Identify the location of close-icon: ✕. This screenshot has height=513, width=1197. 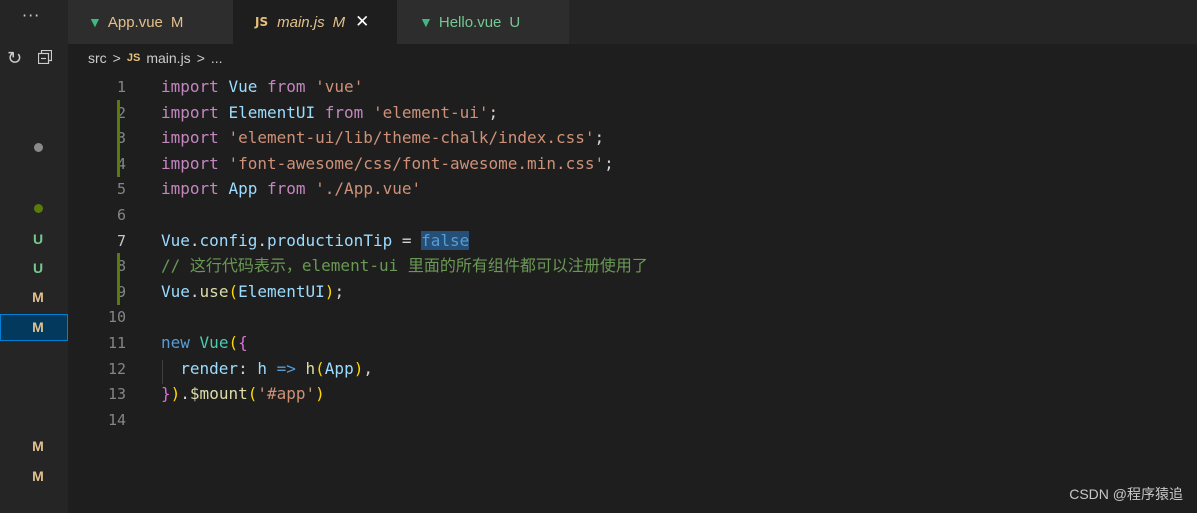
(362, 22).